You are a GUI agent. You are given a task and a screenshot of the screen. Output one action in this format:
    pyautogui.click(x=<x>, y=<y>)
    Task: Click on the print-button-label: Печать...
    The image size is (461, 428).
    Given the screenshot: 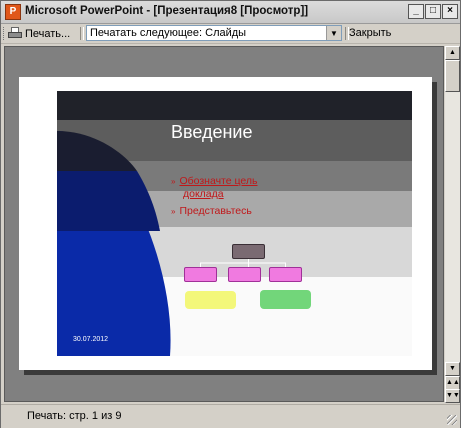 What is the action you would take?
    pyautogui.click(x=48, y=33)
    